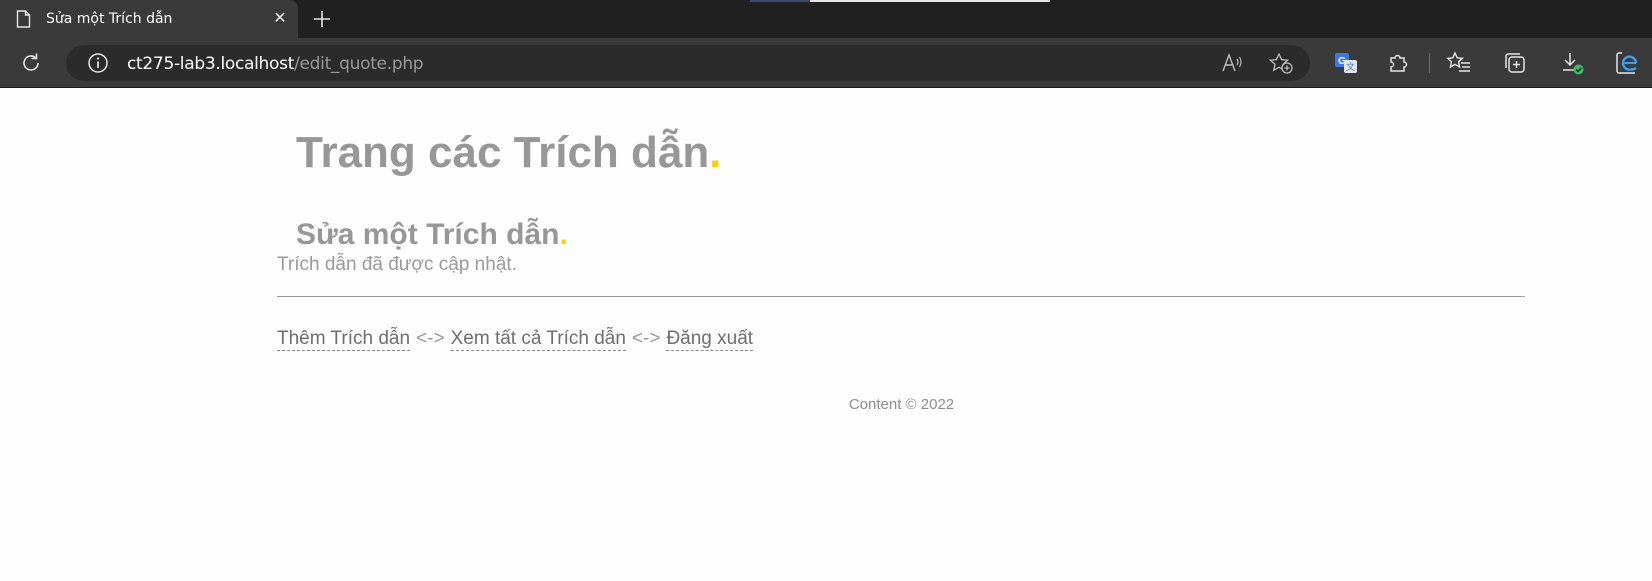  I want to click on puzzle-icon, so click(1399, 63).